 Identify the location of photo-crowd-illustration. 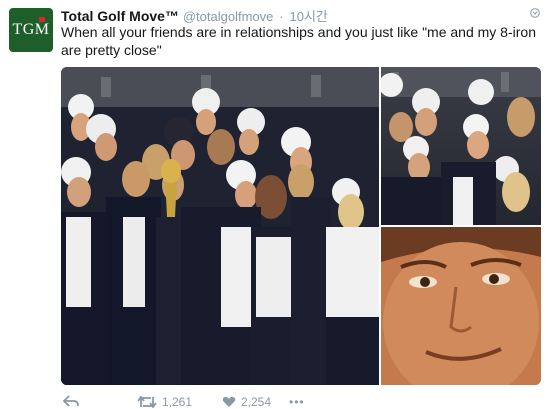
(460, 146).